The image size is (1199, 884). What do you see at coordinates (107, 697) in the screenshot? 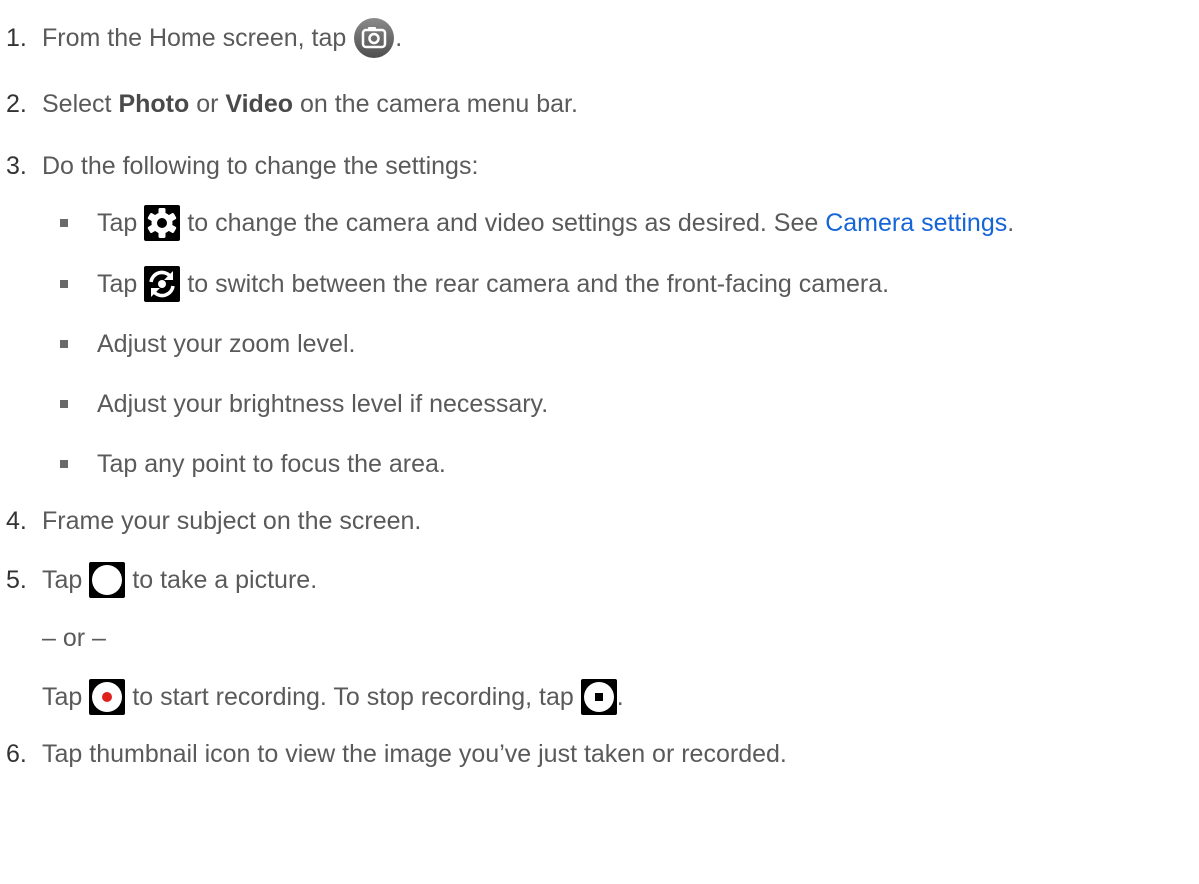
I see `record-icon` at bounding box center [107, 697].